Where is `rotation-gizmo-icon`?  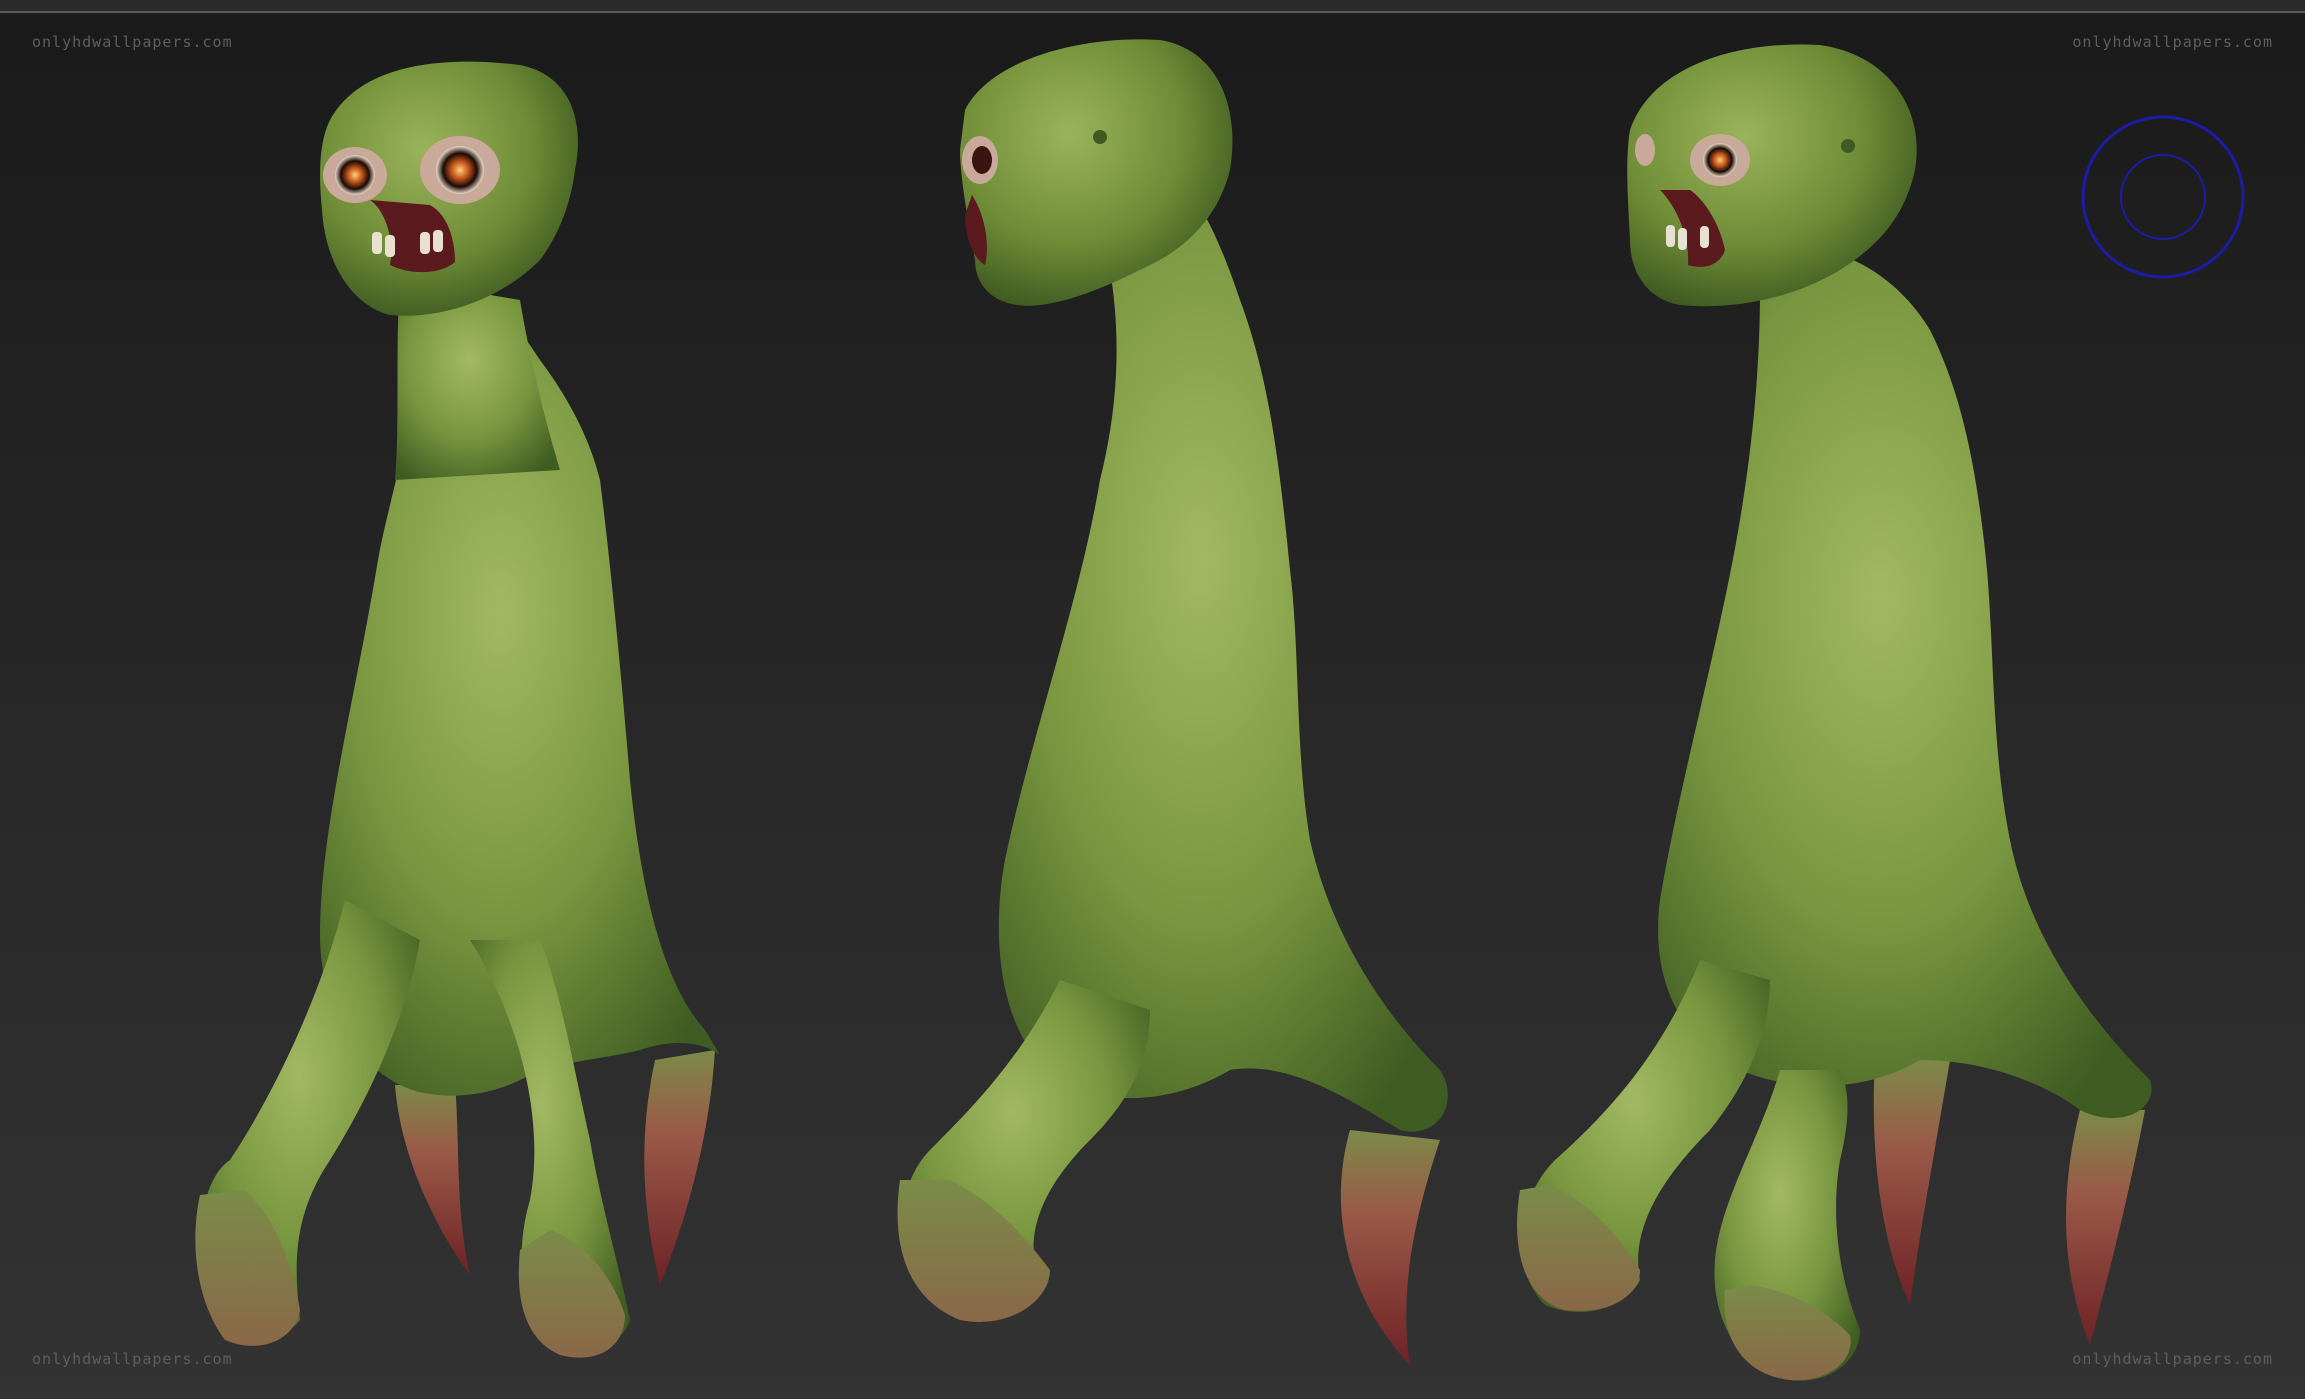
rotation-gizmo-icon is located at coordinates (2163, 197).